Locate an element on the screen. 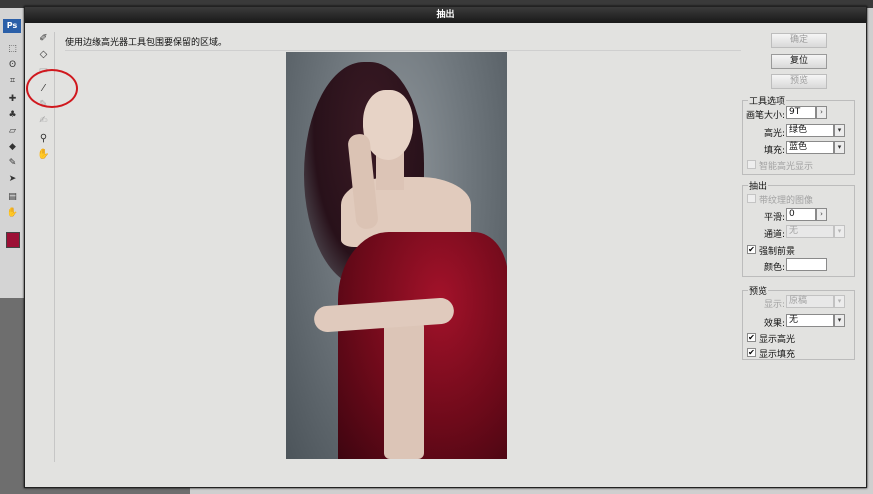  fill-tool-icon: ◇ is located at coordinates (43, 55).